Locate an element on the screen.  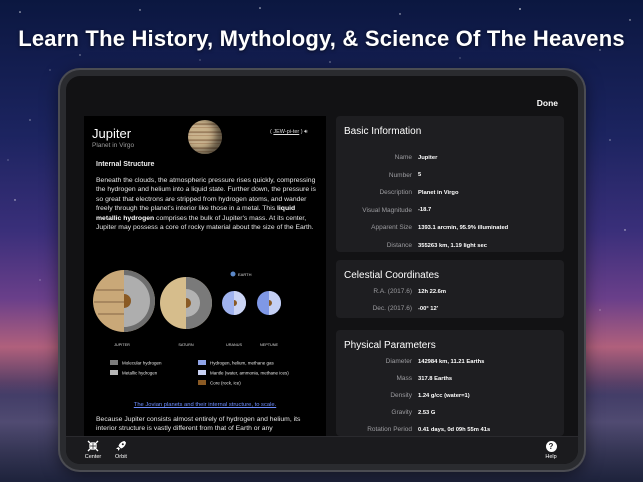
info-row: Distance 355263 km, 1.19 light sec is located at coordinates (450, 247).